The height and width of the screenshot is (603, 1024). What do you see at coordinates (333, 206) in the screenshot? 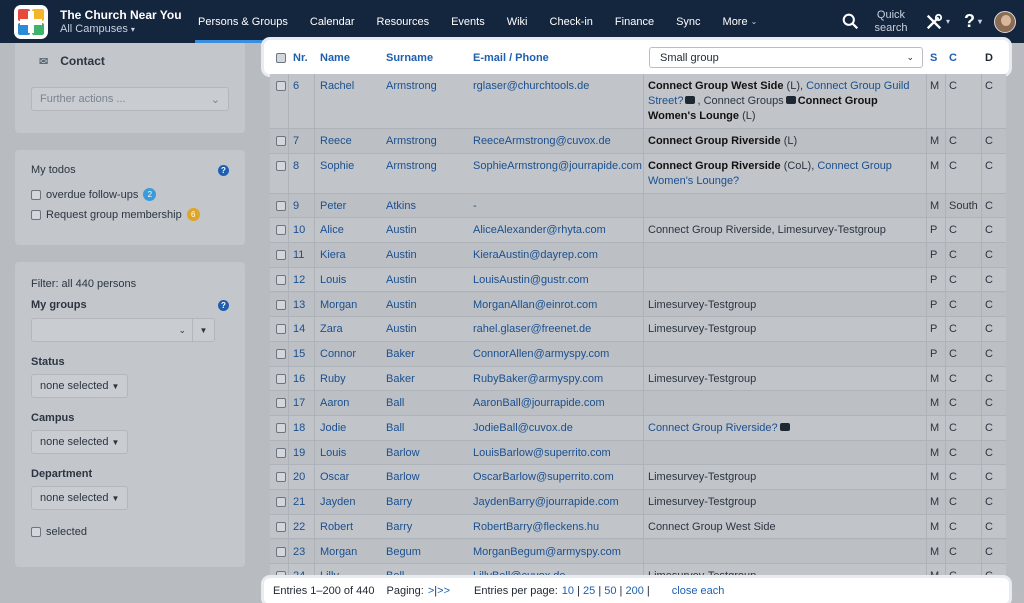
I see `row-name: Peter` at bounding box center [333, 206].